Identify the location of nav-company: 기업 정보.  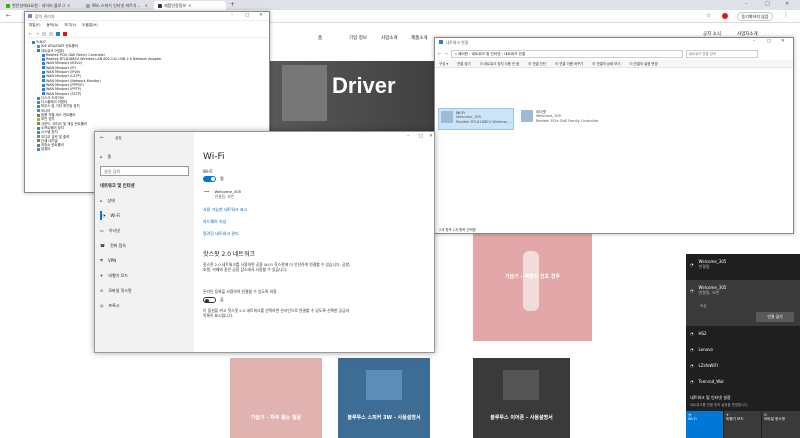
(358, 38).